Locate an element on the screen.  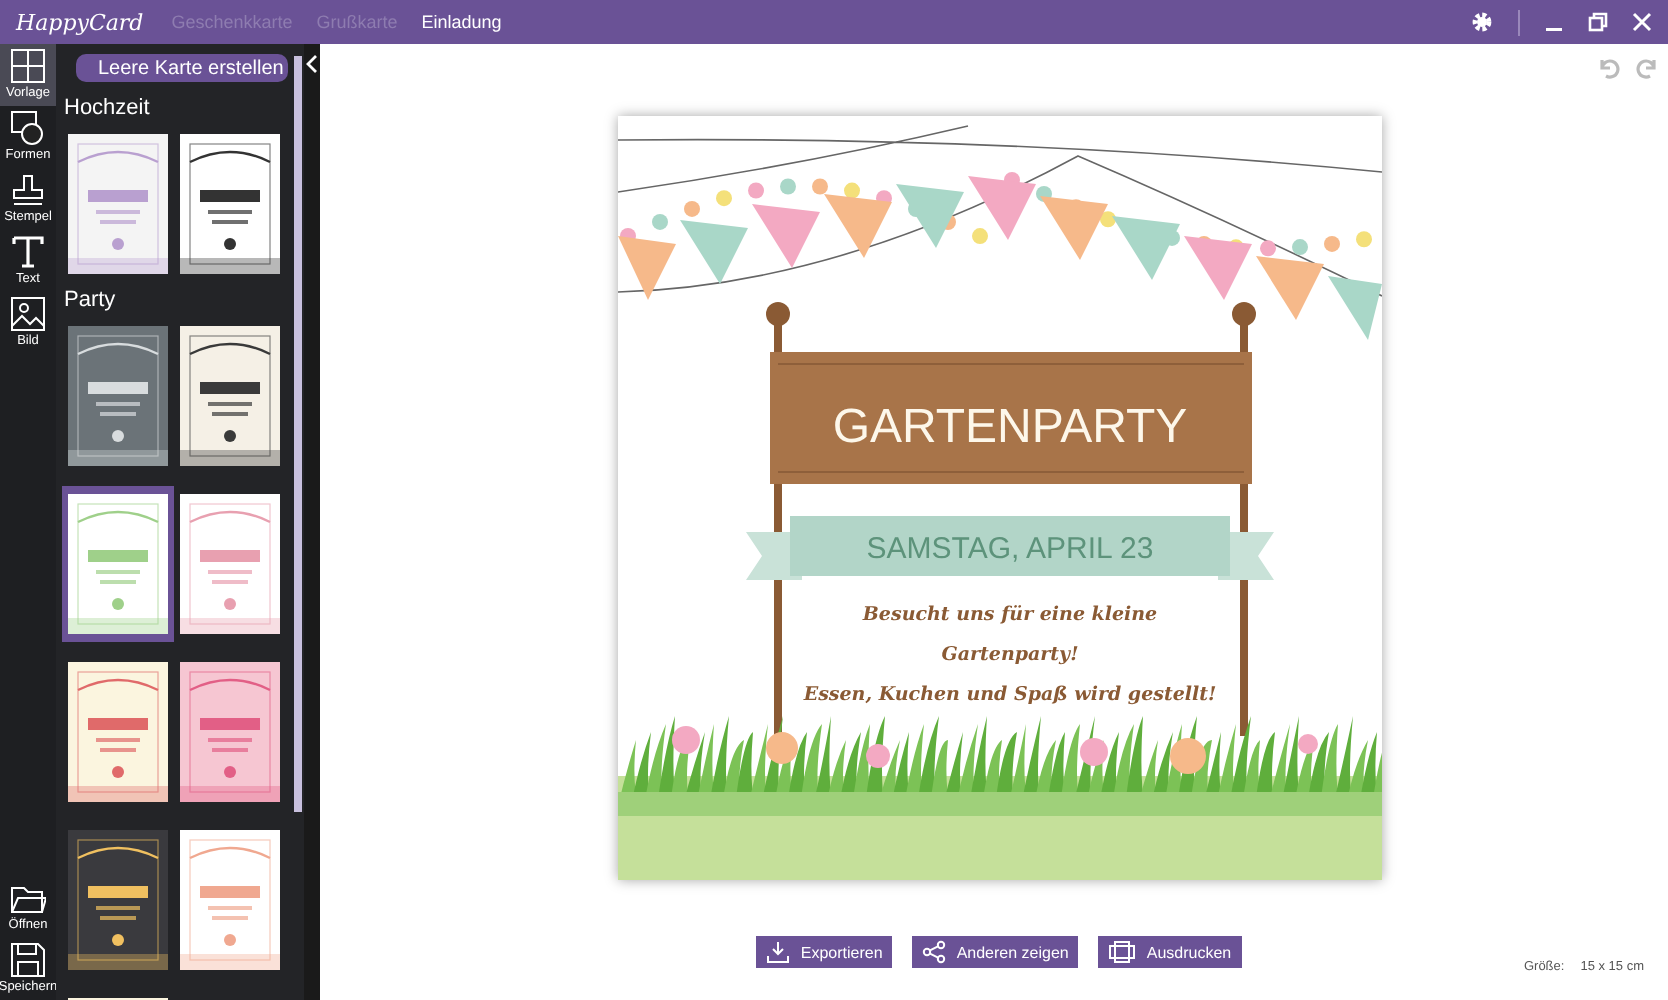
grid-icon is located at coordinates (28, 66).